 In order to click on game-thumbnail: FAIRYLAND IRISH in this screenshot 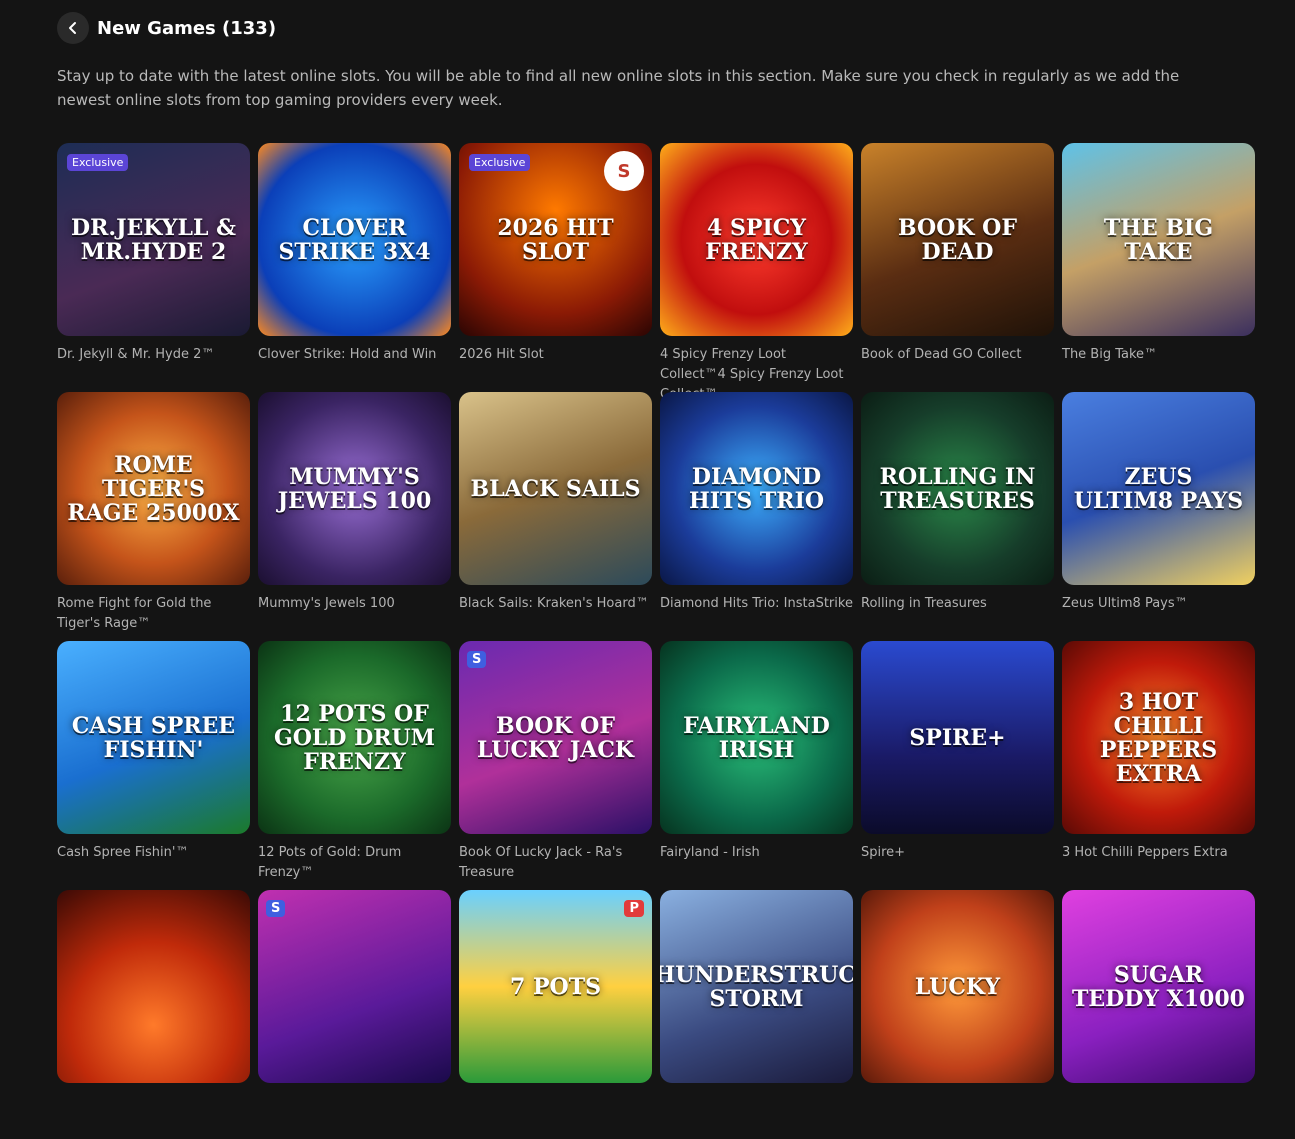, I will do `click(756, 737)`.